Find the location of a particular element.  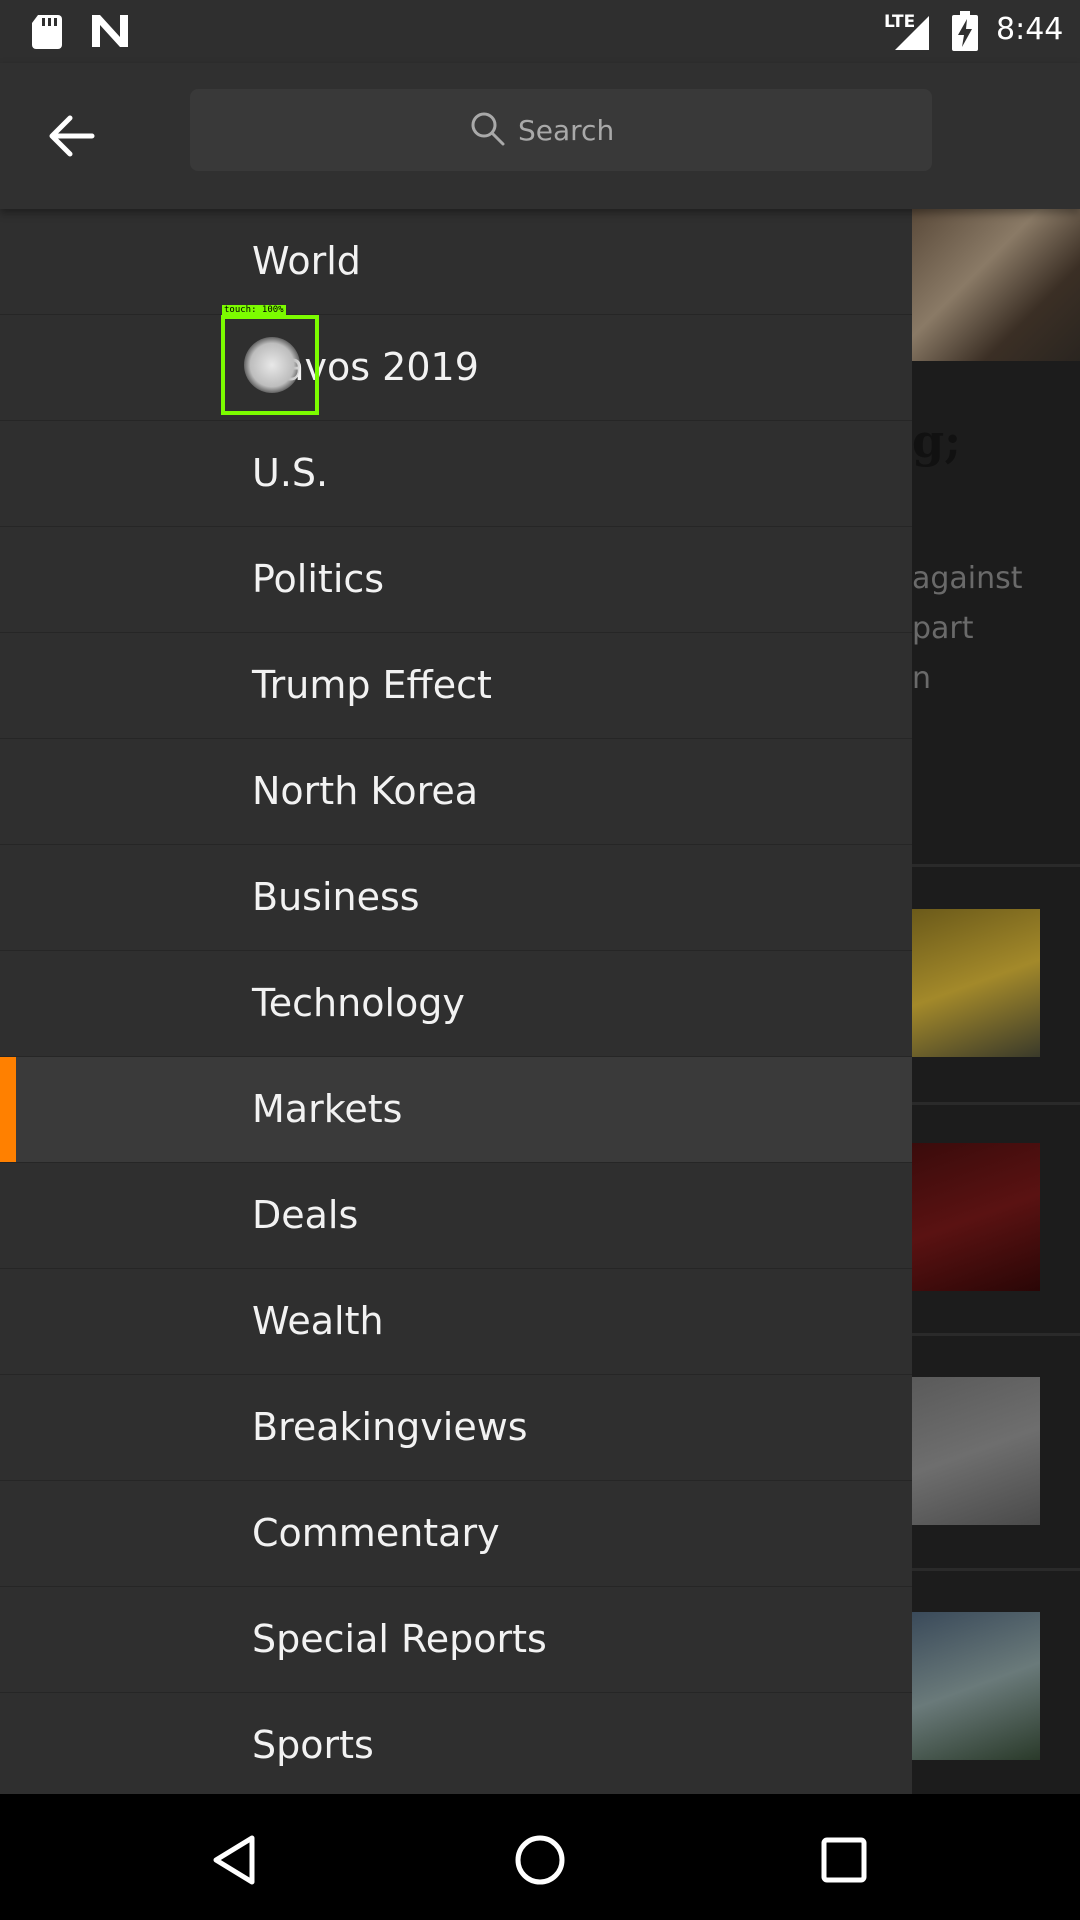

touch-point is located at coordinates (272, 365).